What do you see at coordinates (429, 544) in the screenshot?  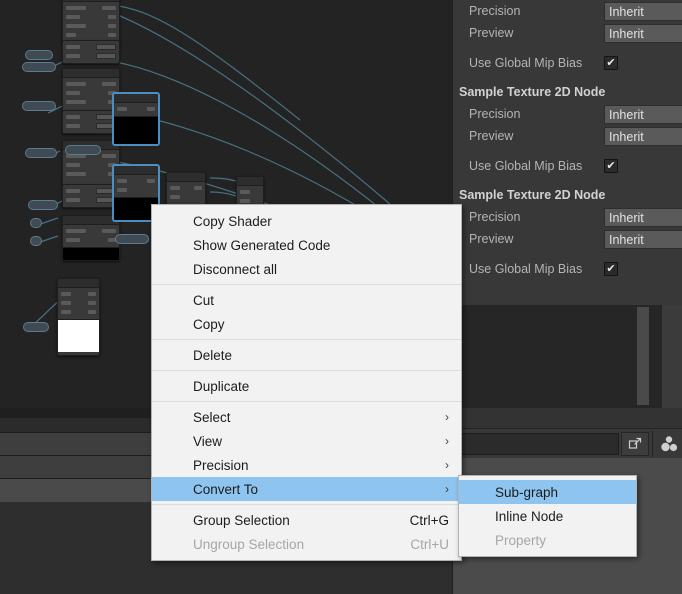 I see `menu-item-shortcut: Ctrl+U` at bounding box center [429, 544].